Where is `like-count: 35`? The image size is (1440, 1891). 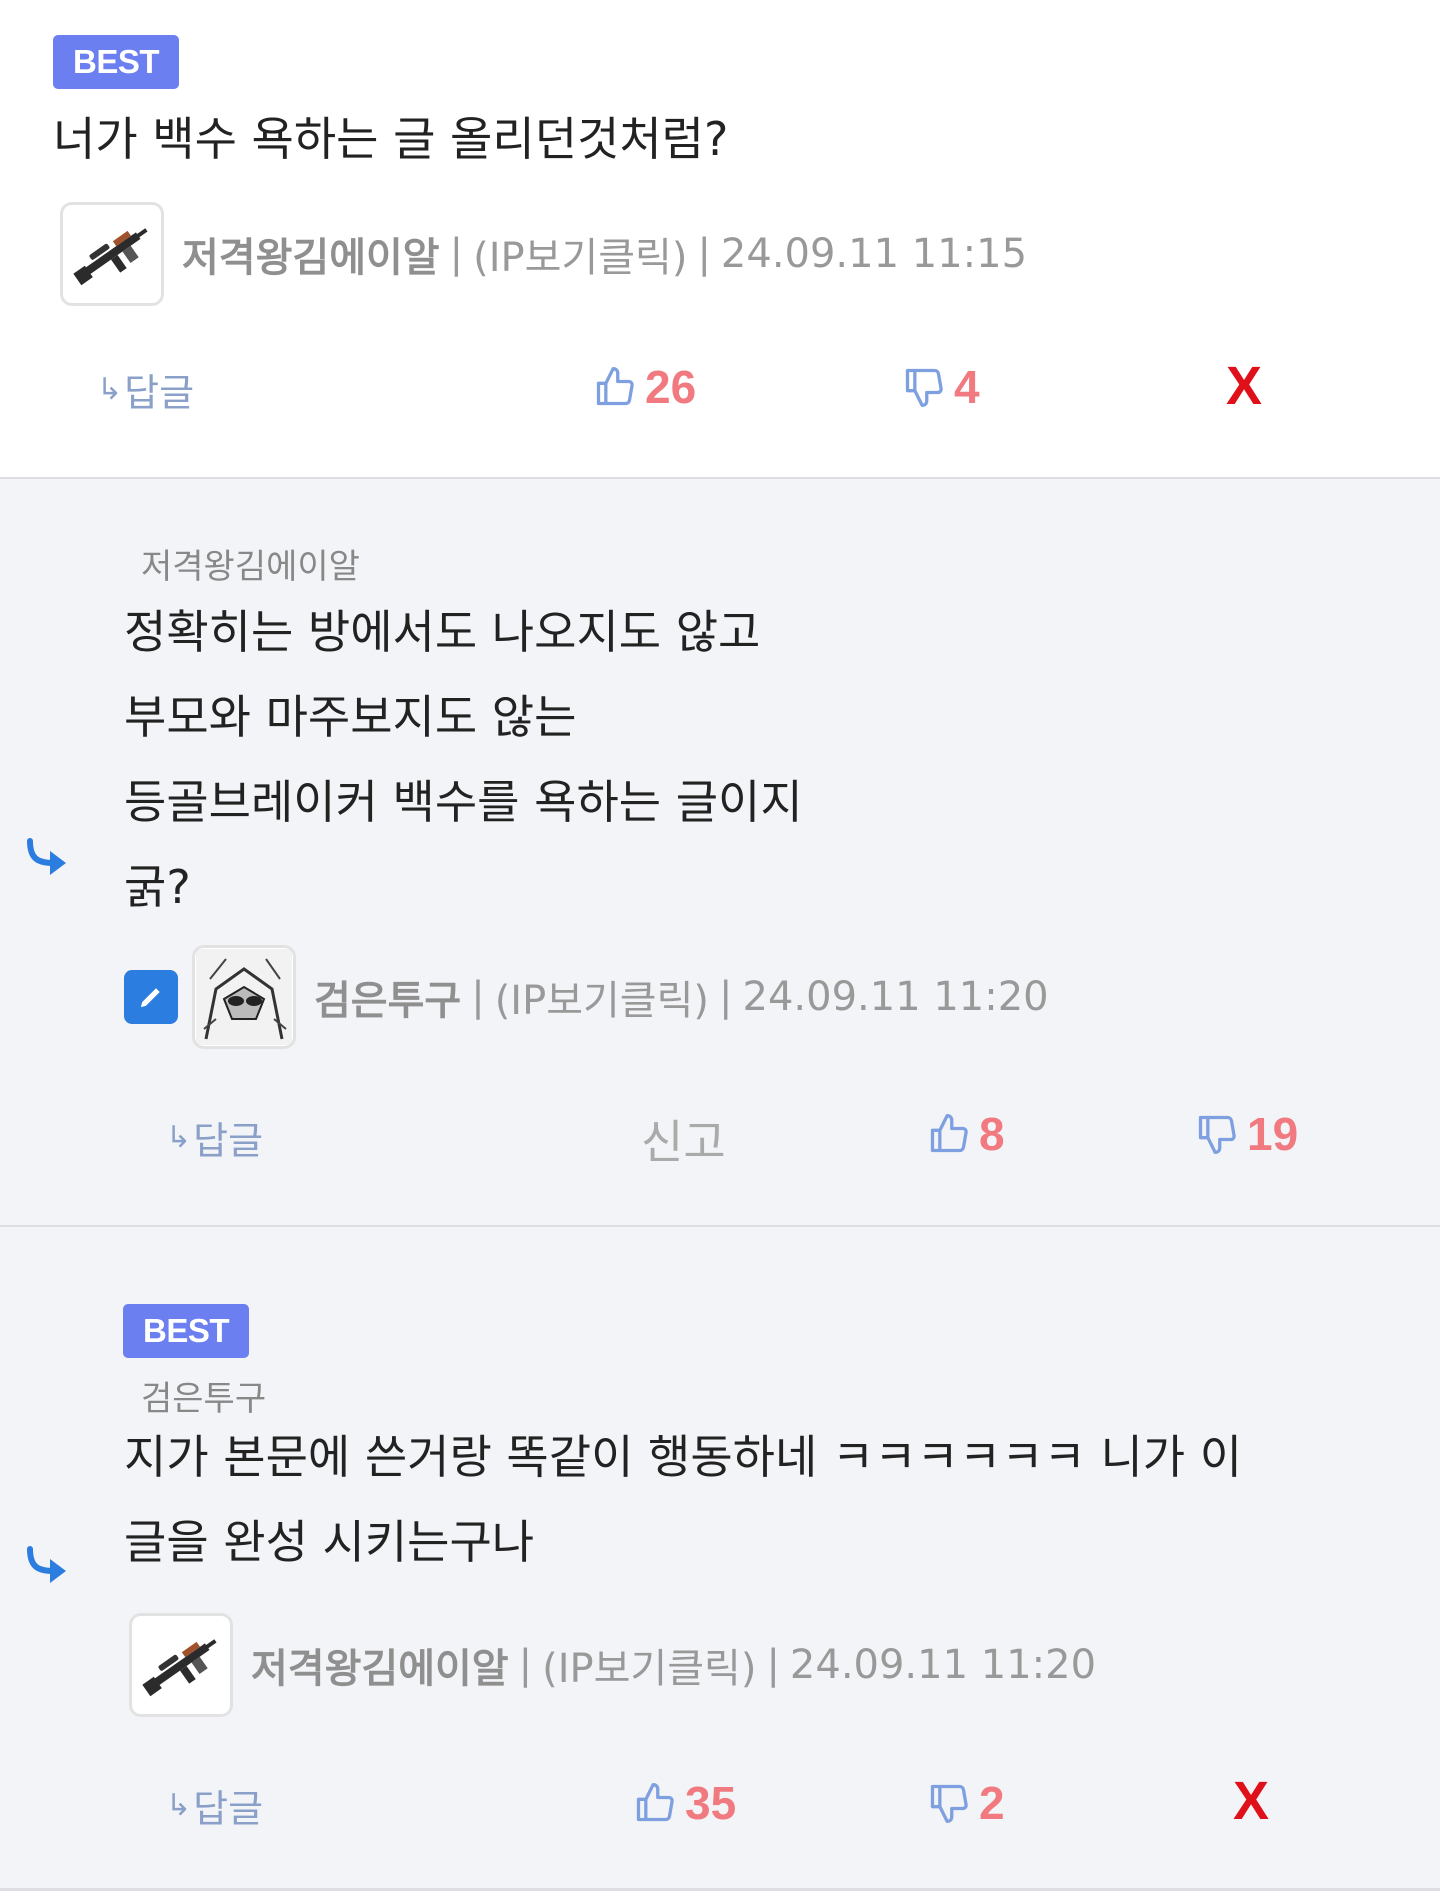
like-count: 35 is located at coordinates (711, 1803).